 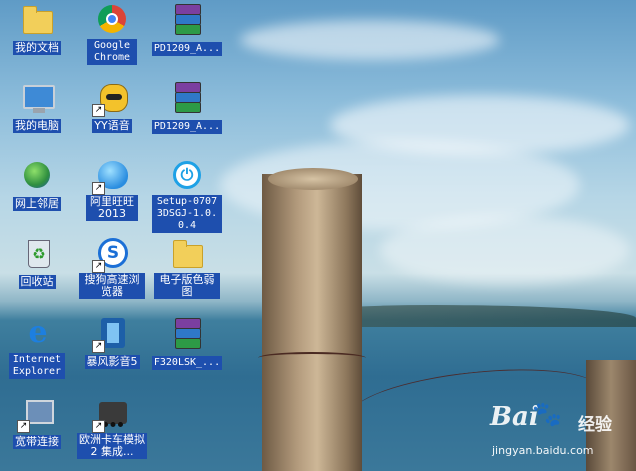 What do you see at coordinates (112, 19) in the screenshot?
I see `chrome-icon` at bounding box center [112, 19].